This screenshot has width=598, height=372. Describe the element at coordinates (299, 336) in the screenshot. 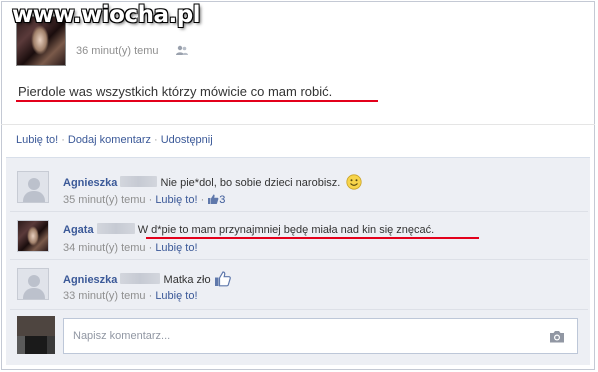

I see `comment-input` at that location.